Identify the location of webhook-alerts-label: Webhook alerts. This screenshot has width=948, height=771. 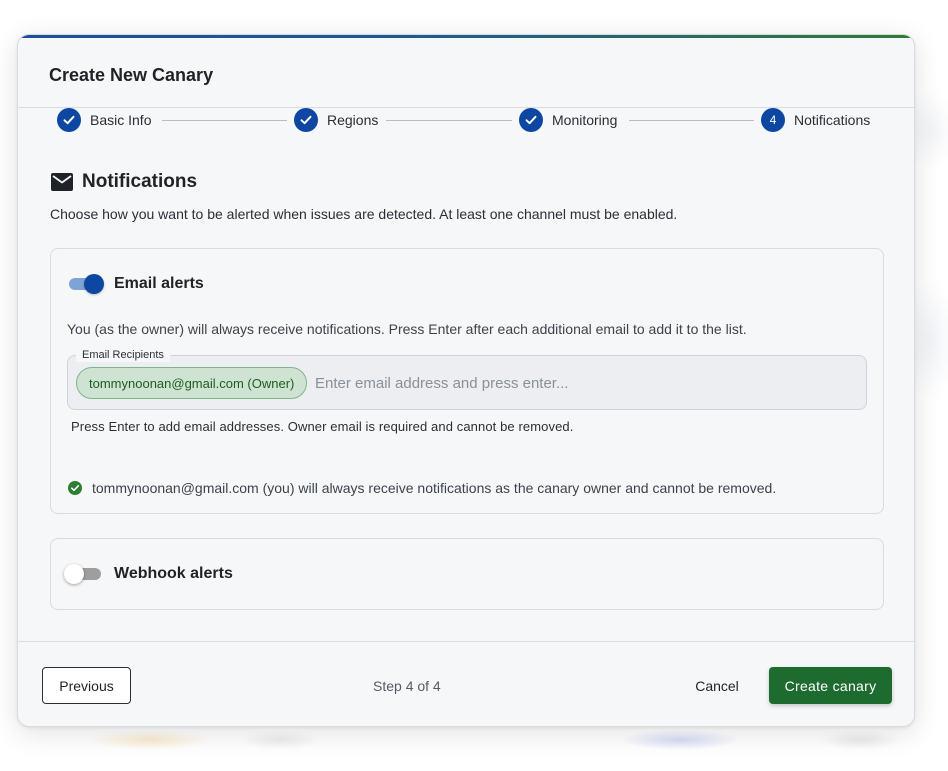
(173, 573).